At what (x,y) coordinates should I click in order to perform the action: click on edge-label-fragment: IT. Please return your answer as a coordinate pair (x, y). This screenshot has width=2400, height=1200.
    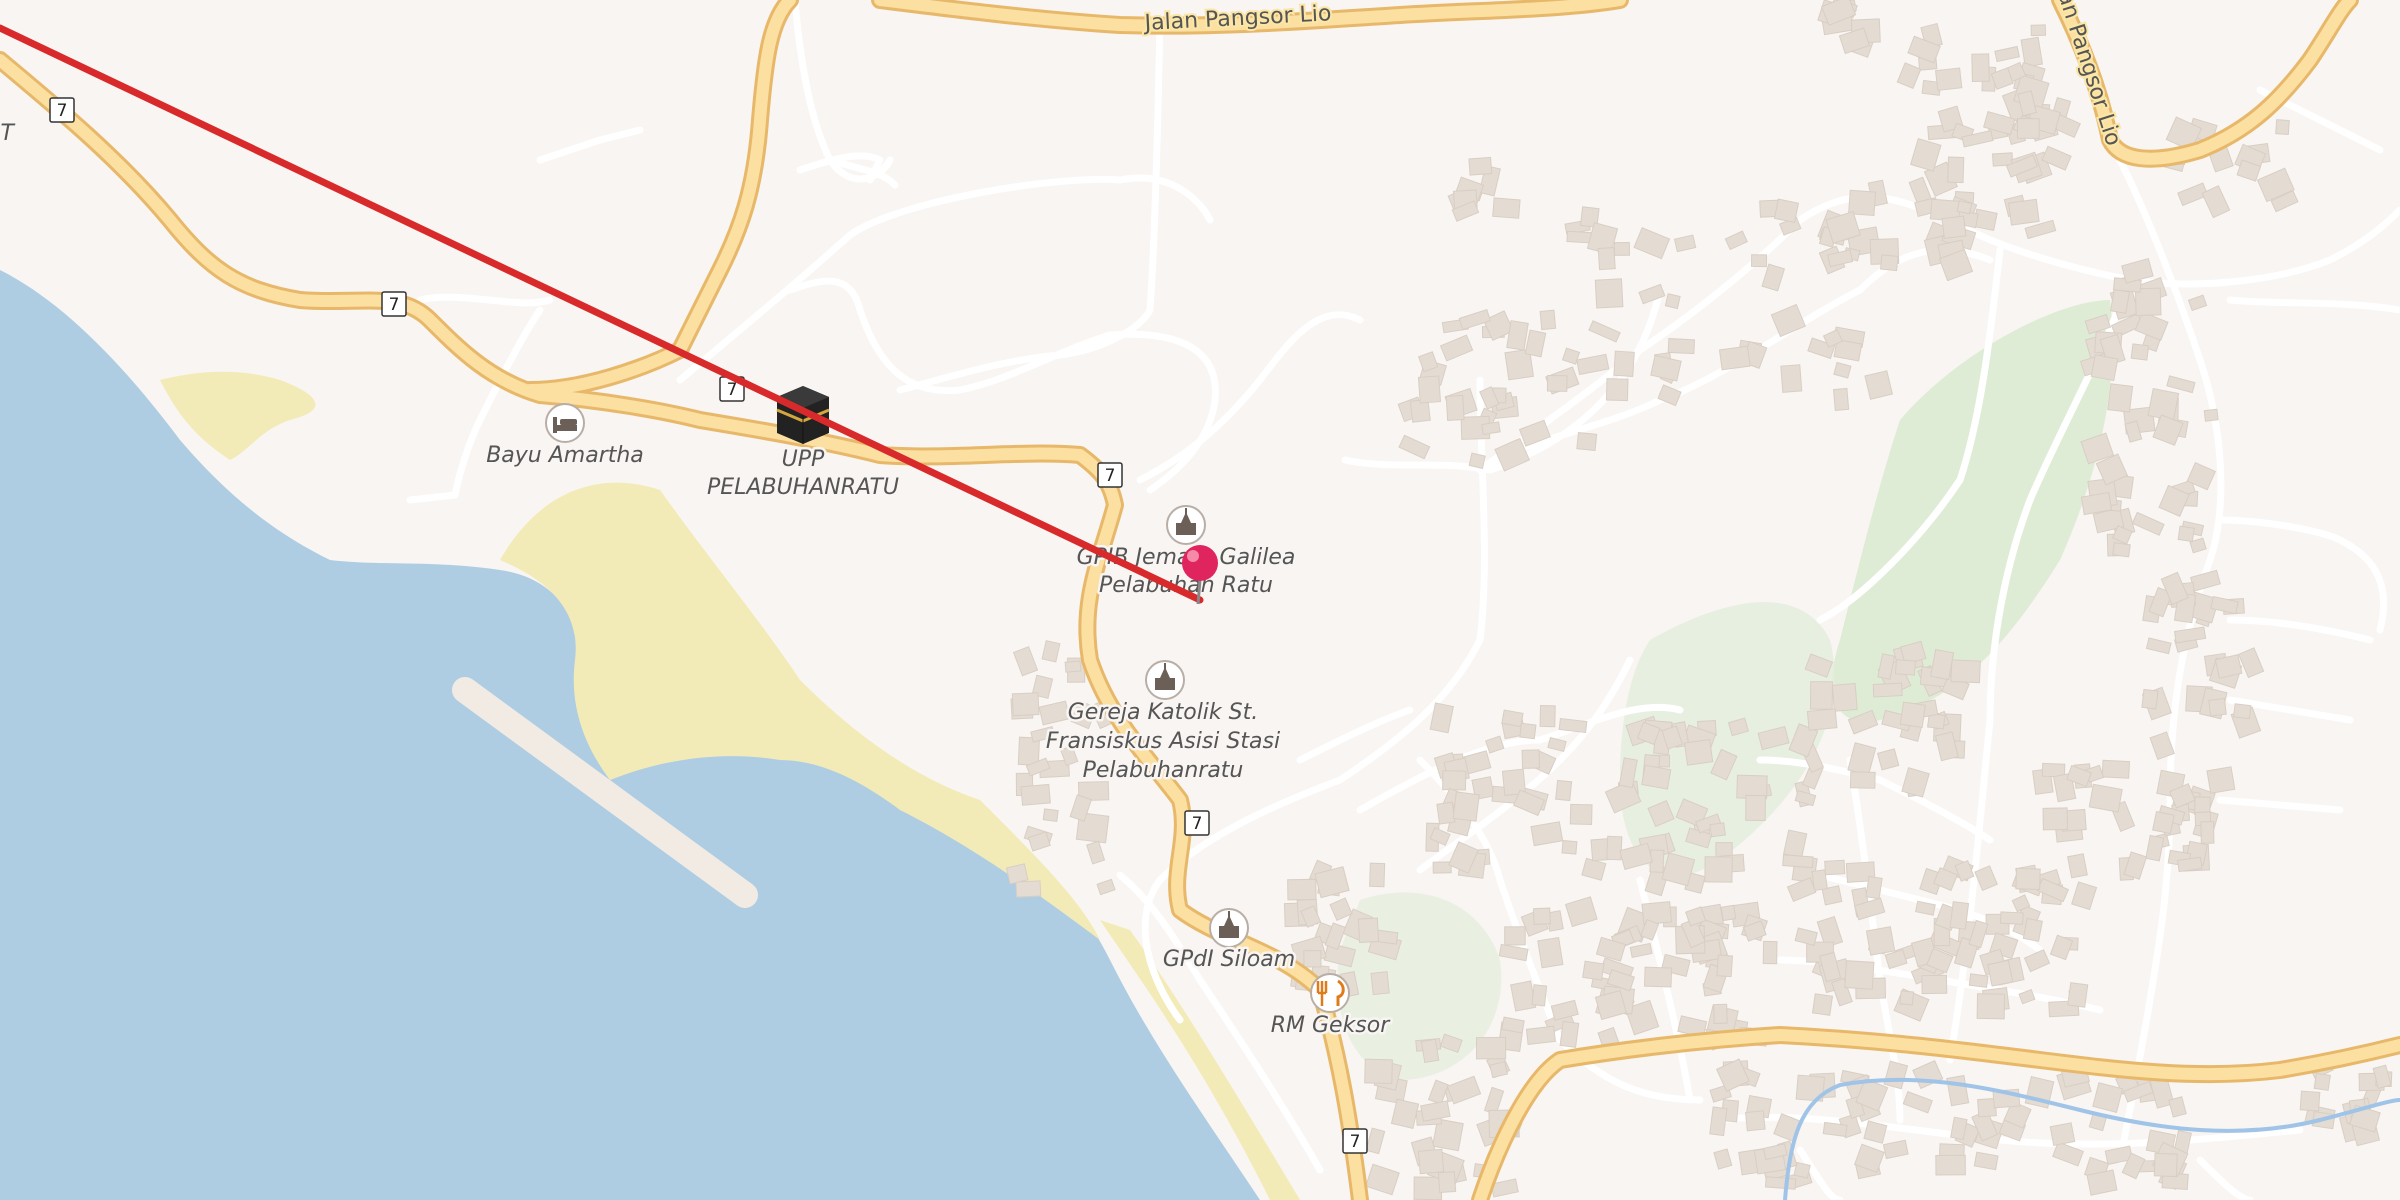
    Looking at the image, I should click on (8, 133).